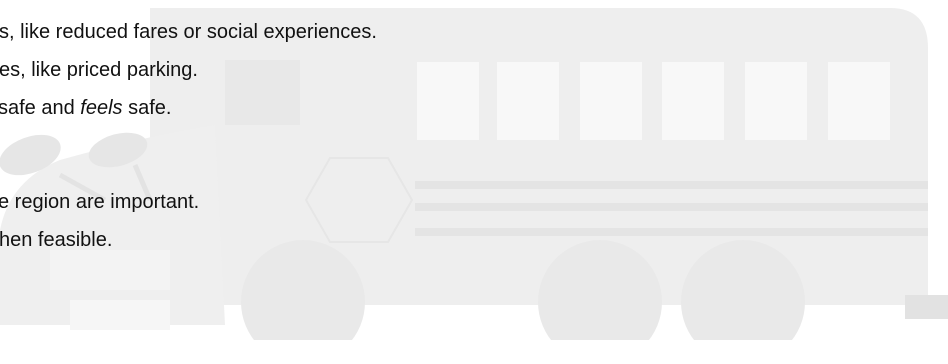 The height and width of the screenshot is (364, 948). I want to click on text-line-when-feasible: hen feasible., so click(56, 240).